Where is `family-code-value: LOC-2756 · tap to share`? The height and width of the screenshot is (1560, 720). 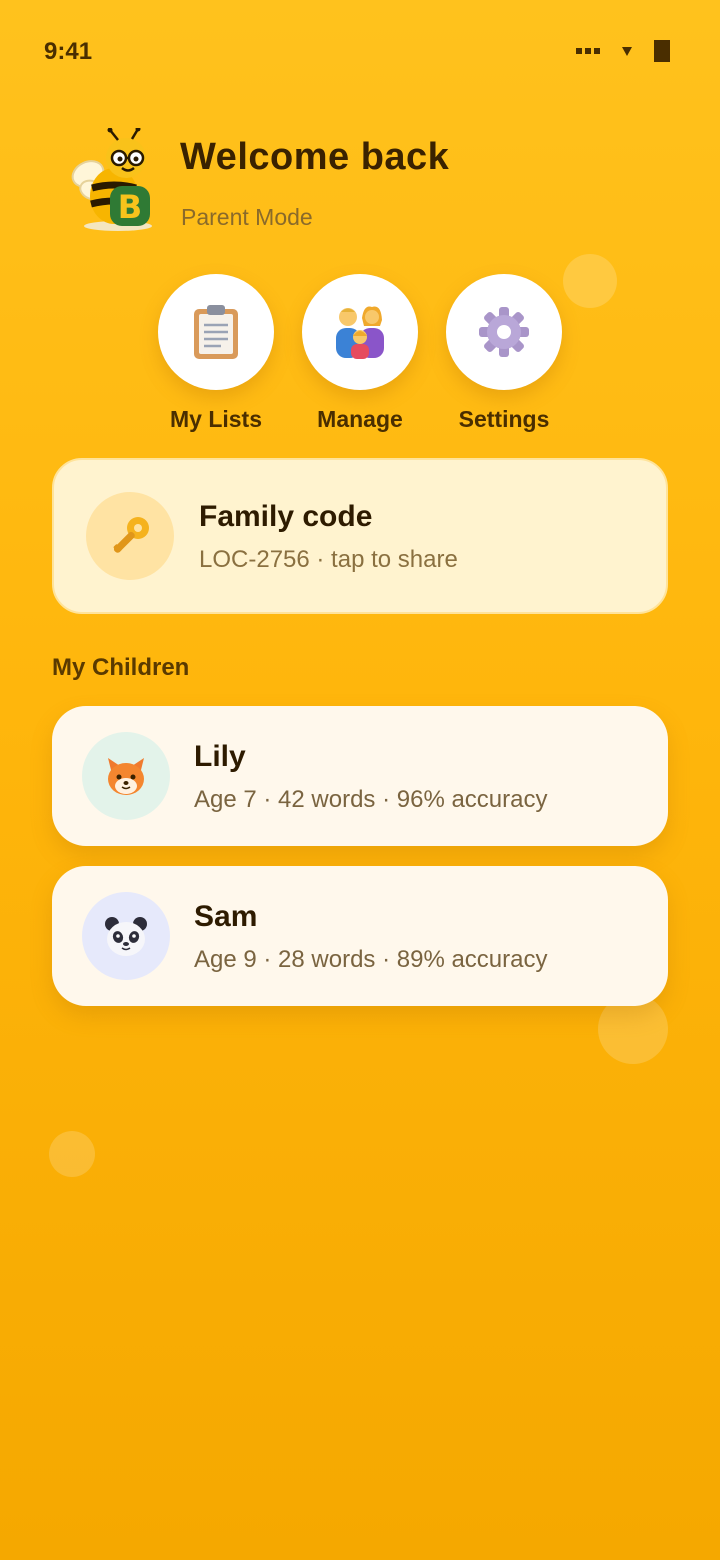 family-code-value: LOC-2756 · tap to share is located at coordinates (328, 559).